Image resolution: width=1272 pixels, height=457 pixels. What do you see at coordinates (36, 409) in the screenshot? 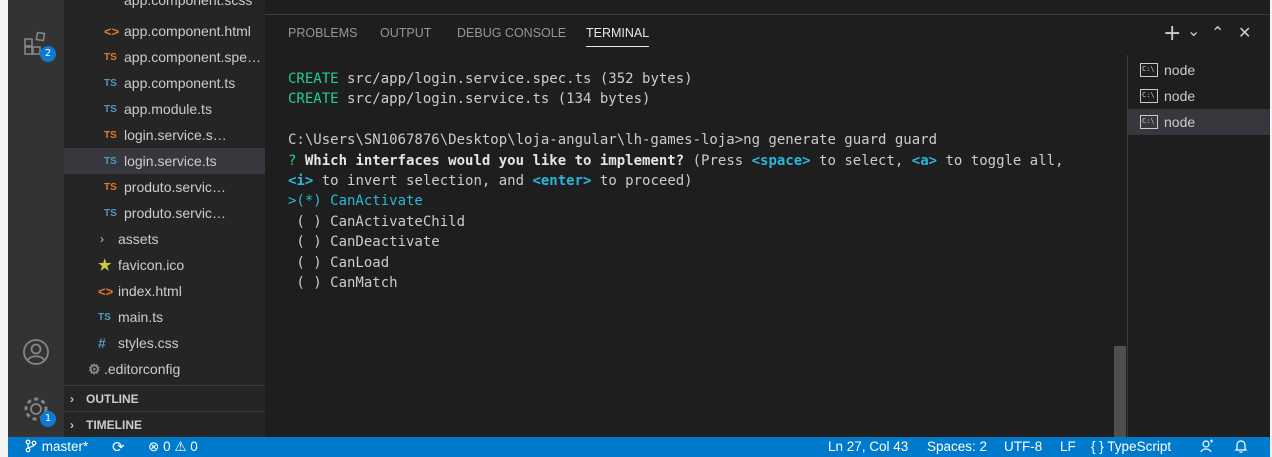
I see `manage-button: 1` at bounding box center [36, 409].